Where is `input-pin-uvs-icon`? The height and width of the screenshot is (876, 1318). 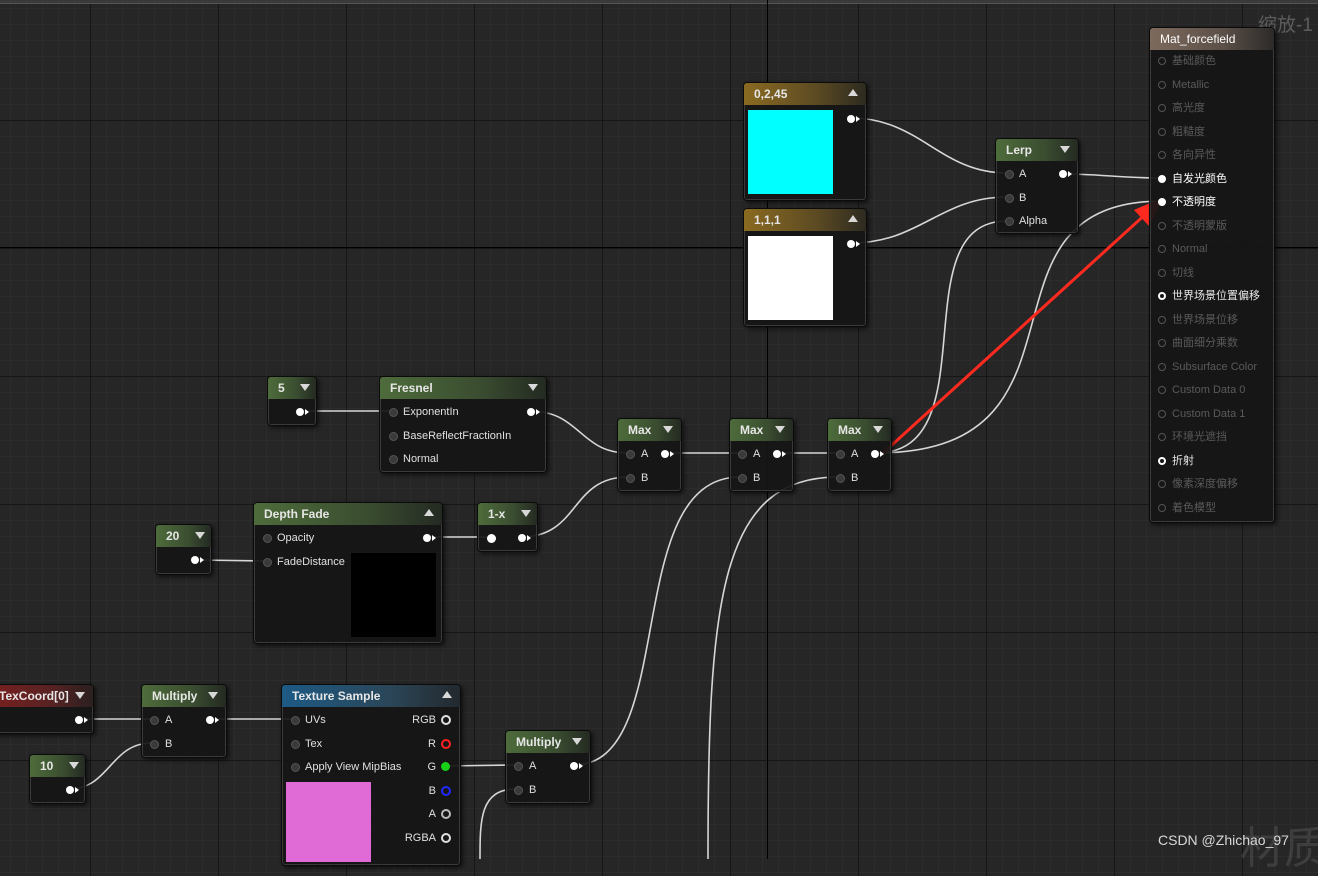 input-pin-uvs-icon is located at coordinates (295, 720).